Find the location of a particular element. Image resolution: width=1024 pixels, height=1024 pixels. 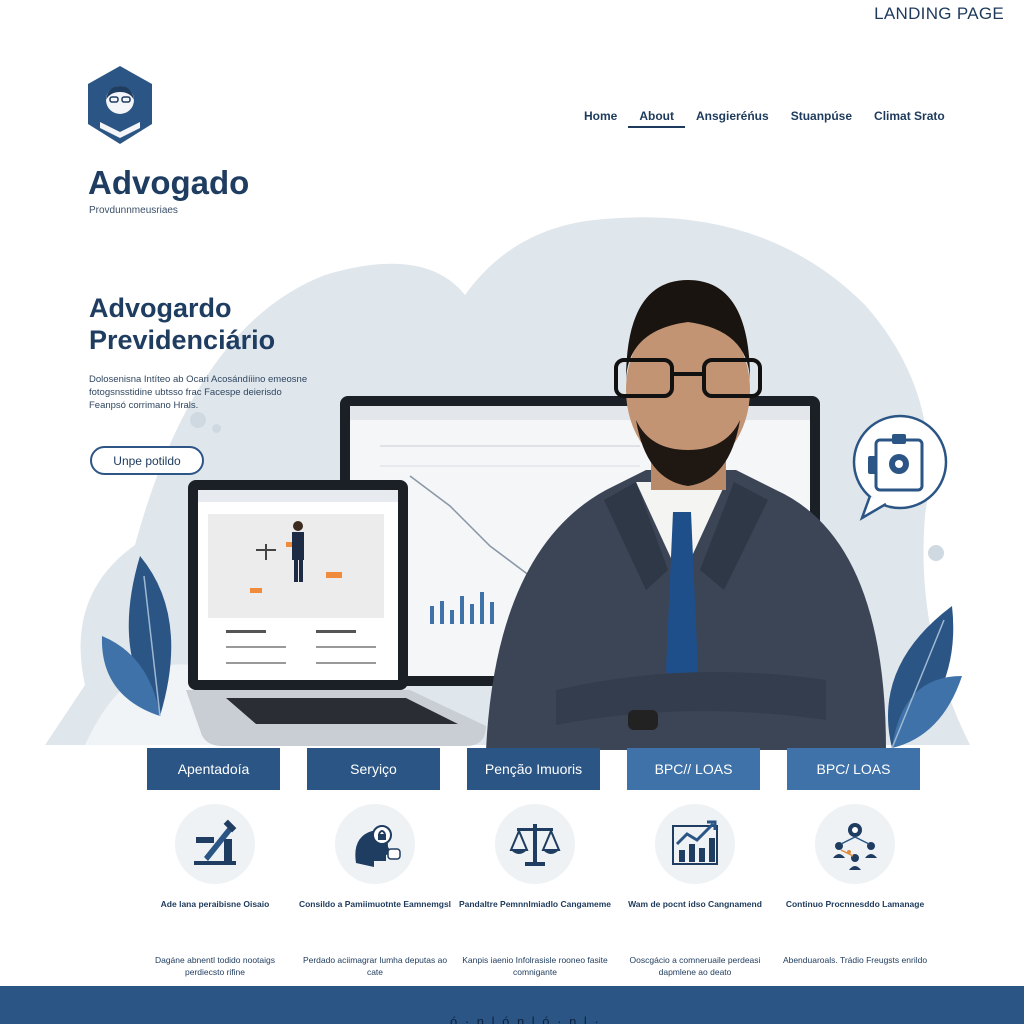

service-tab-bpc-loas-1: BPC// LOAS is located at coordinates (693, 769).